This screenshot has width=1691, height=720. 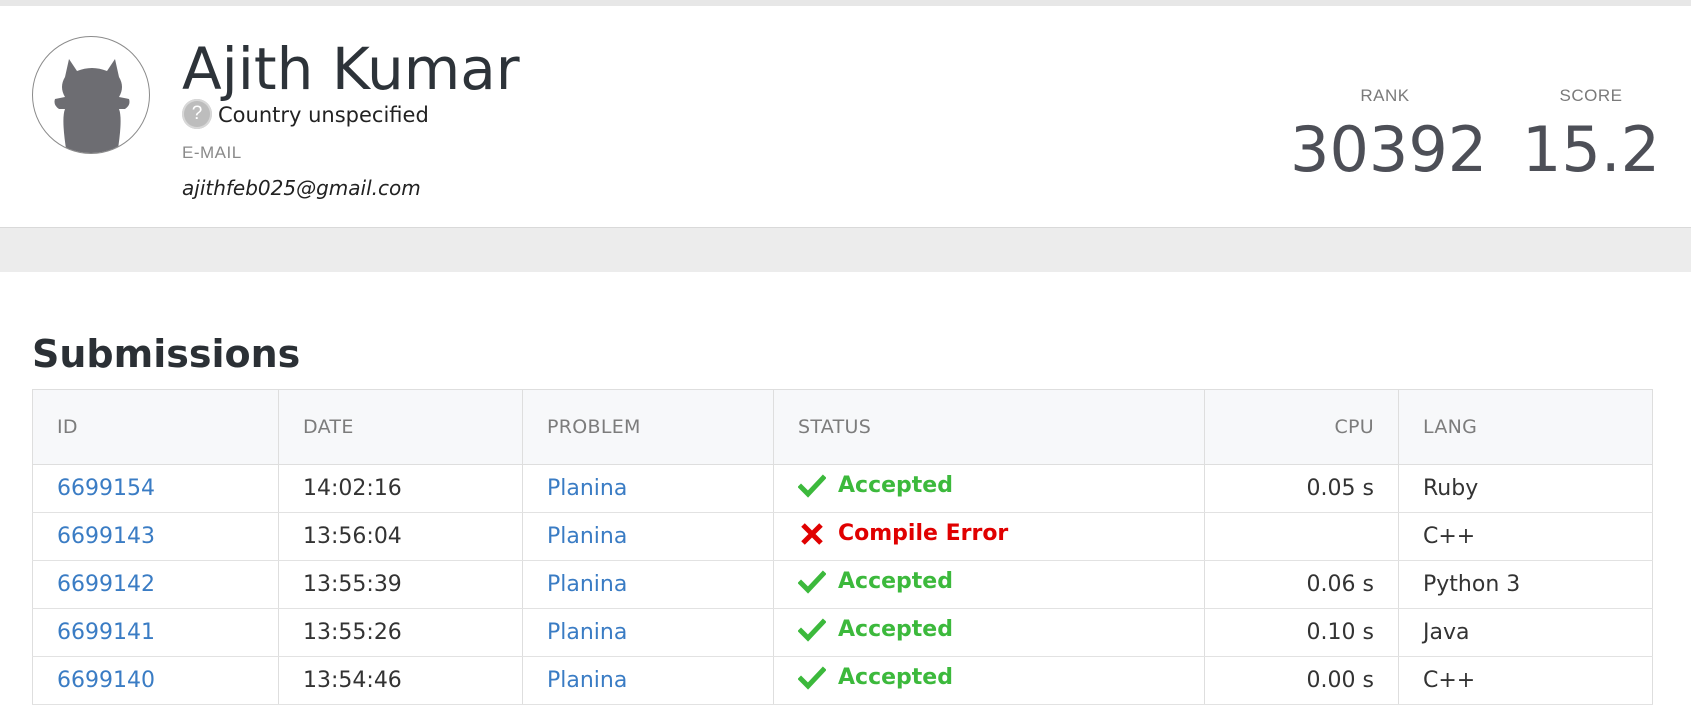 What do you see at coordinates (1525, 488) in the screenshot?
I see `language: Ruby` at bounding box center [1525, 488].